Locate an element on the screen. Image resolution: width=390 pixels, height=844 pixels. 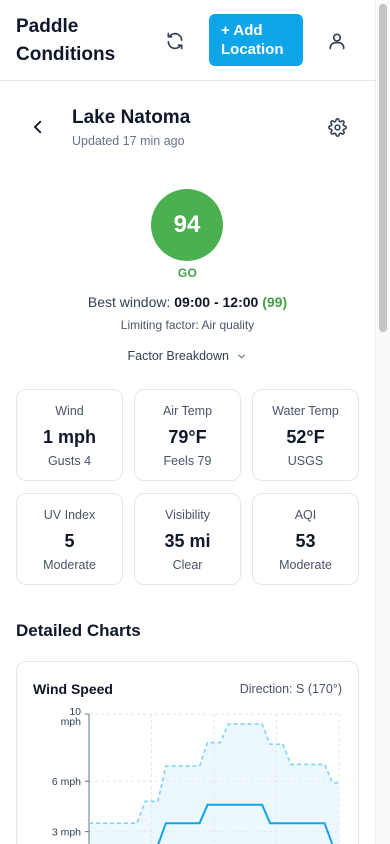
metric-value: 79°F is located at coordinates (187, 437).